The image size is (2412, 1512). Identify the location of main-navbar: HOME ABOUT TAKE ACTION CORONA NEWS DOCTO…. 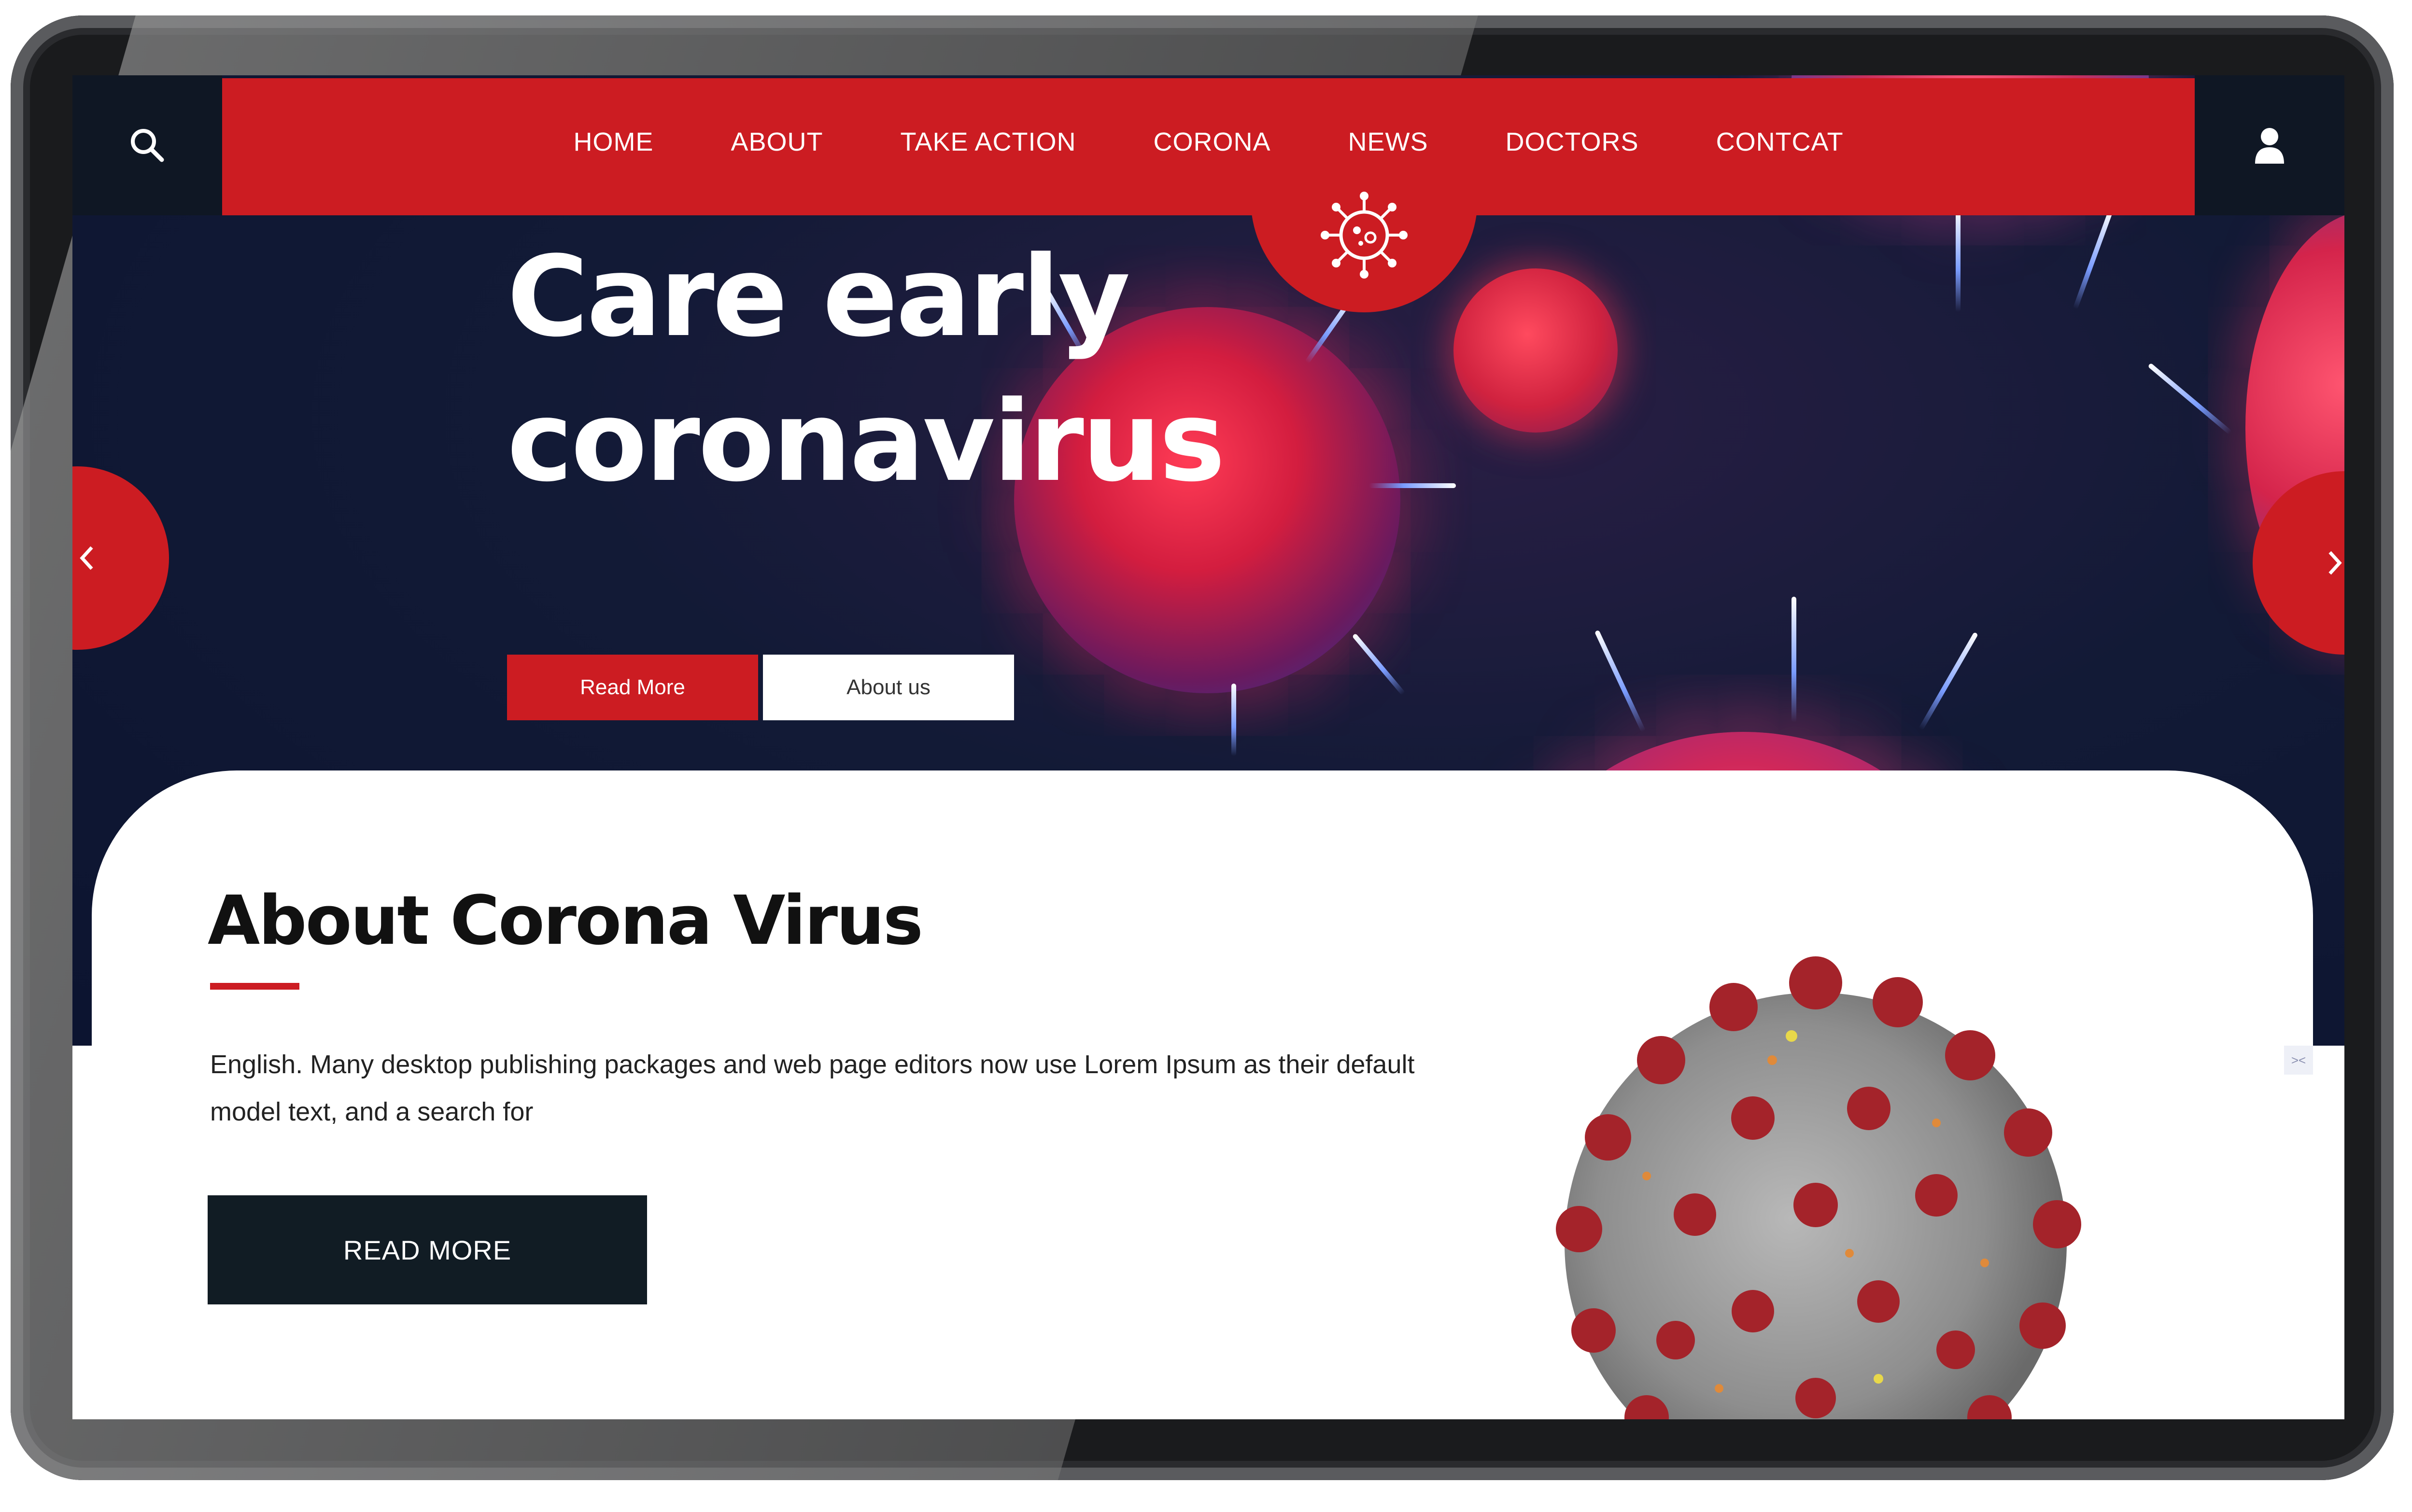
(1208, 195).